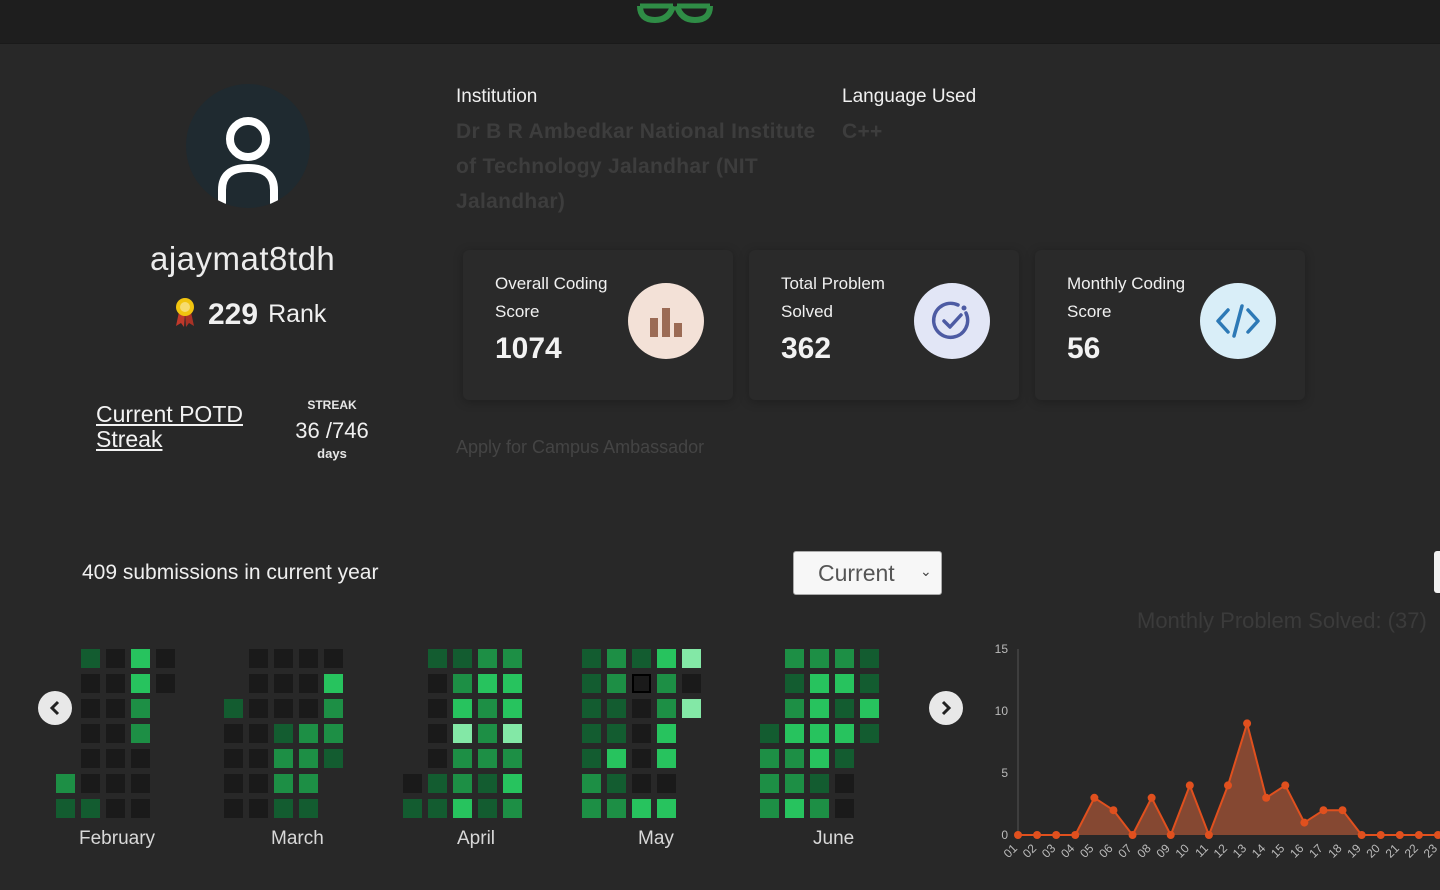 The image size is (1440, 890). What do you see at coordinates (1437, 572) in the screenshot?
I see `edge-tab` at bounding box center [1437, 572].